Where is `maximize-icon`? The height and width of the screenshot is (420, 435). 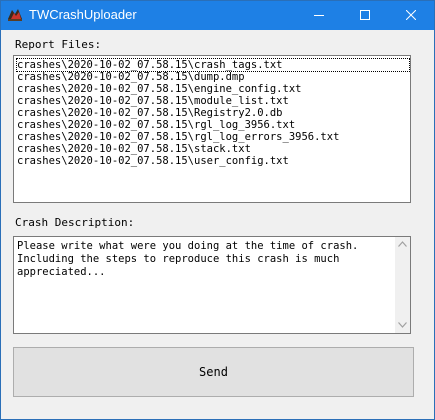
maximize-icon is located at coordinates (365, 15).